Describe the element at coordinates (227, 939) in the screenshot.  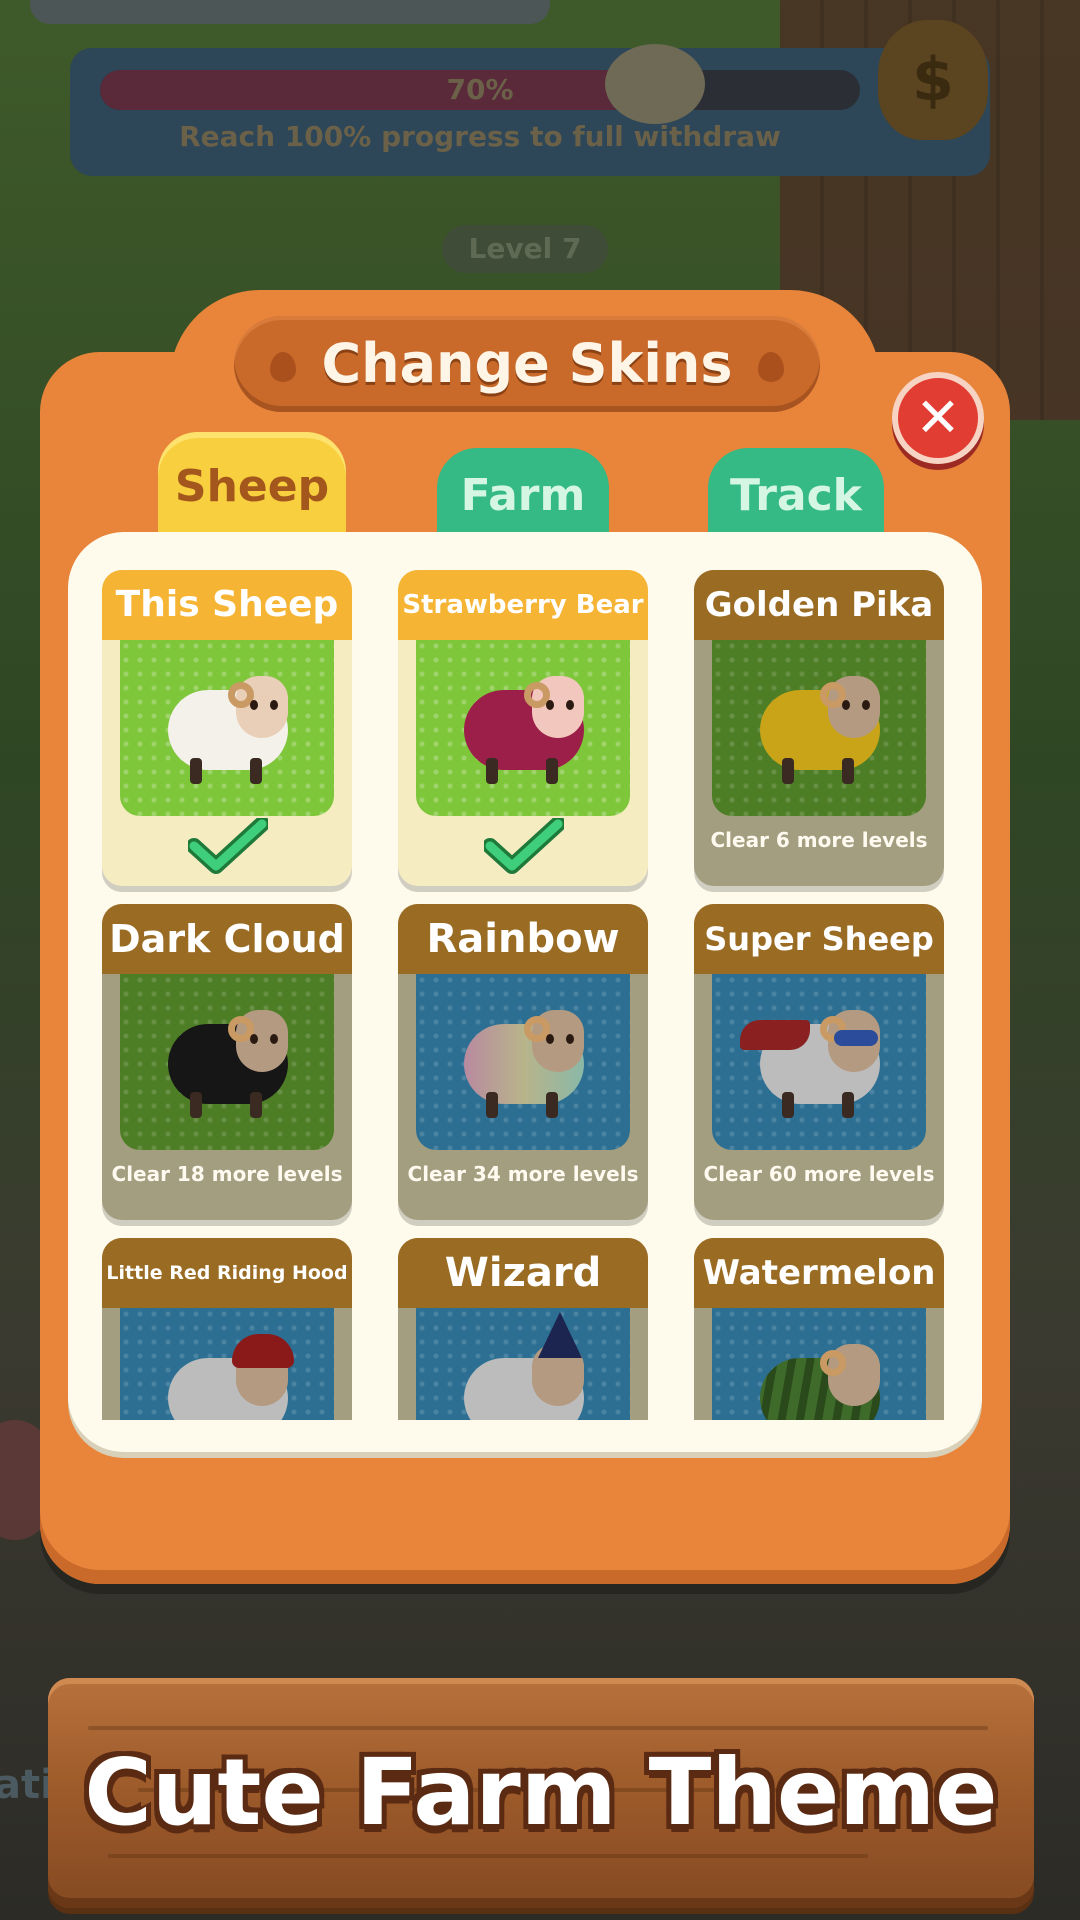
I see `skin-name: Dark Cloud` at that location.